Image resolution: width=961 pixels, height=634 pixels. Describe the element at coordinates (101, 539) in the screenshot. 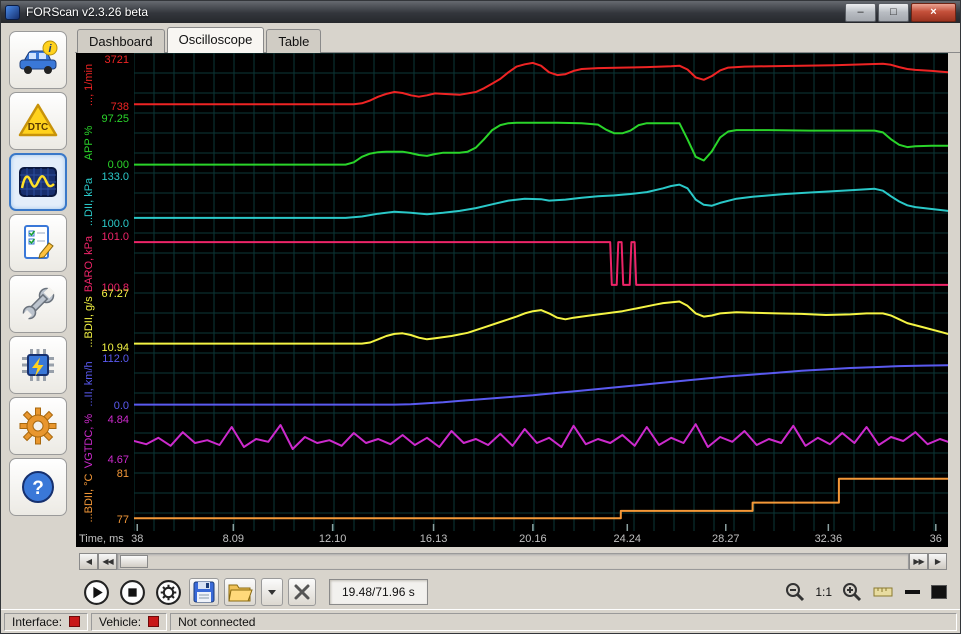

I see `time-axis-label: Time, ms` at that location.